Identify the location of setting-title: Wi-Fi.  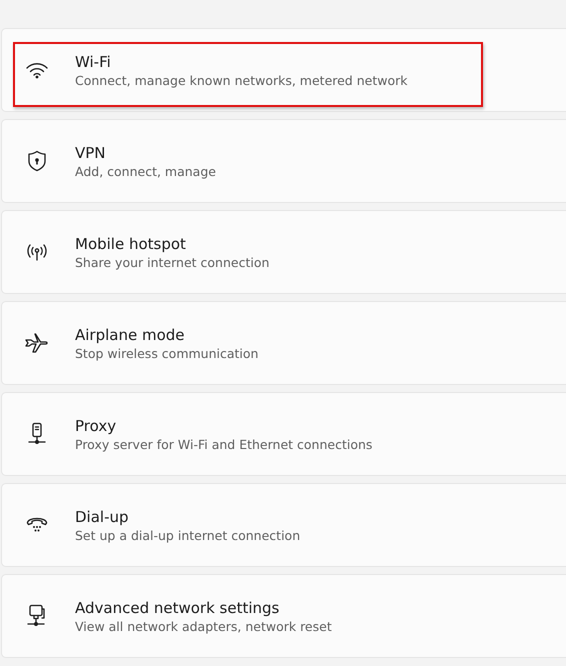
(93, 61).